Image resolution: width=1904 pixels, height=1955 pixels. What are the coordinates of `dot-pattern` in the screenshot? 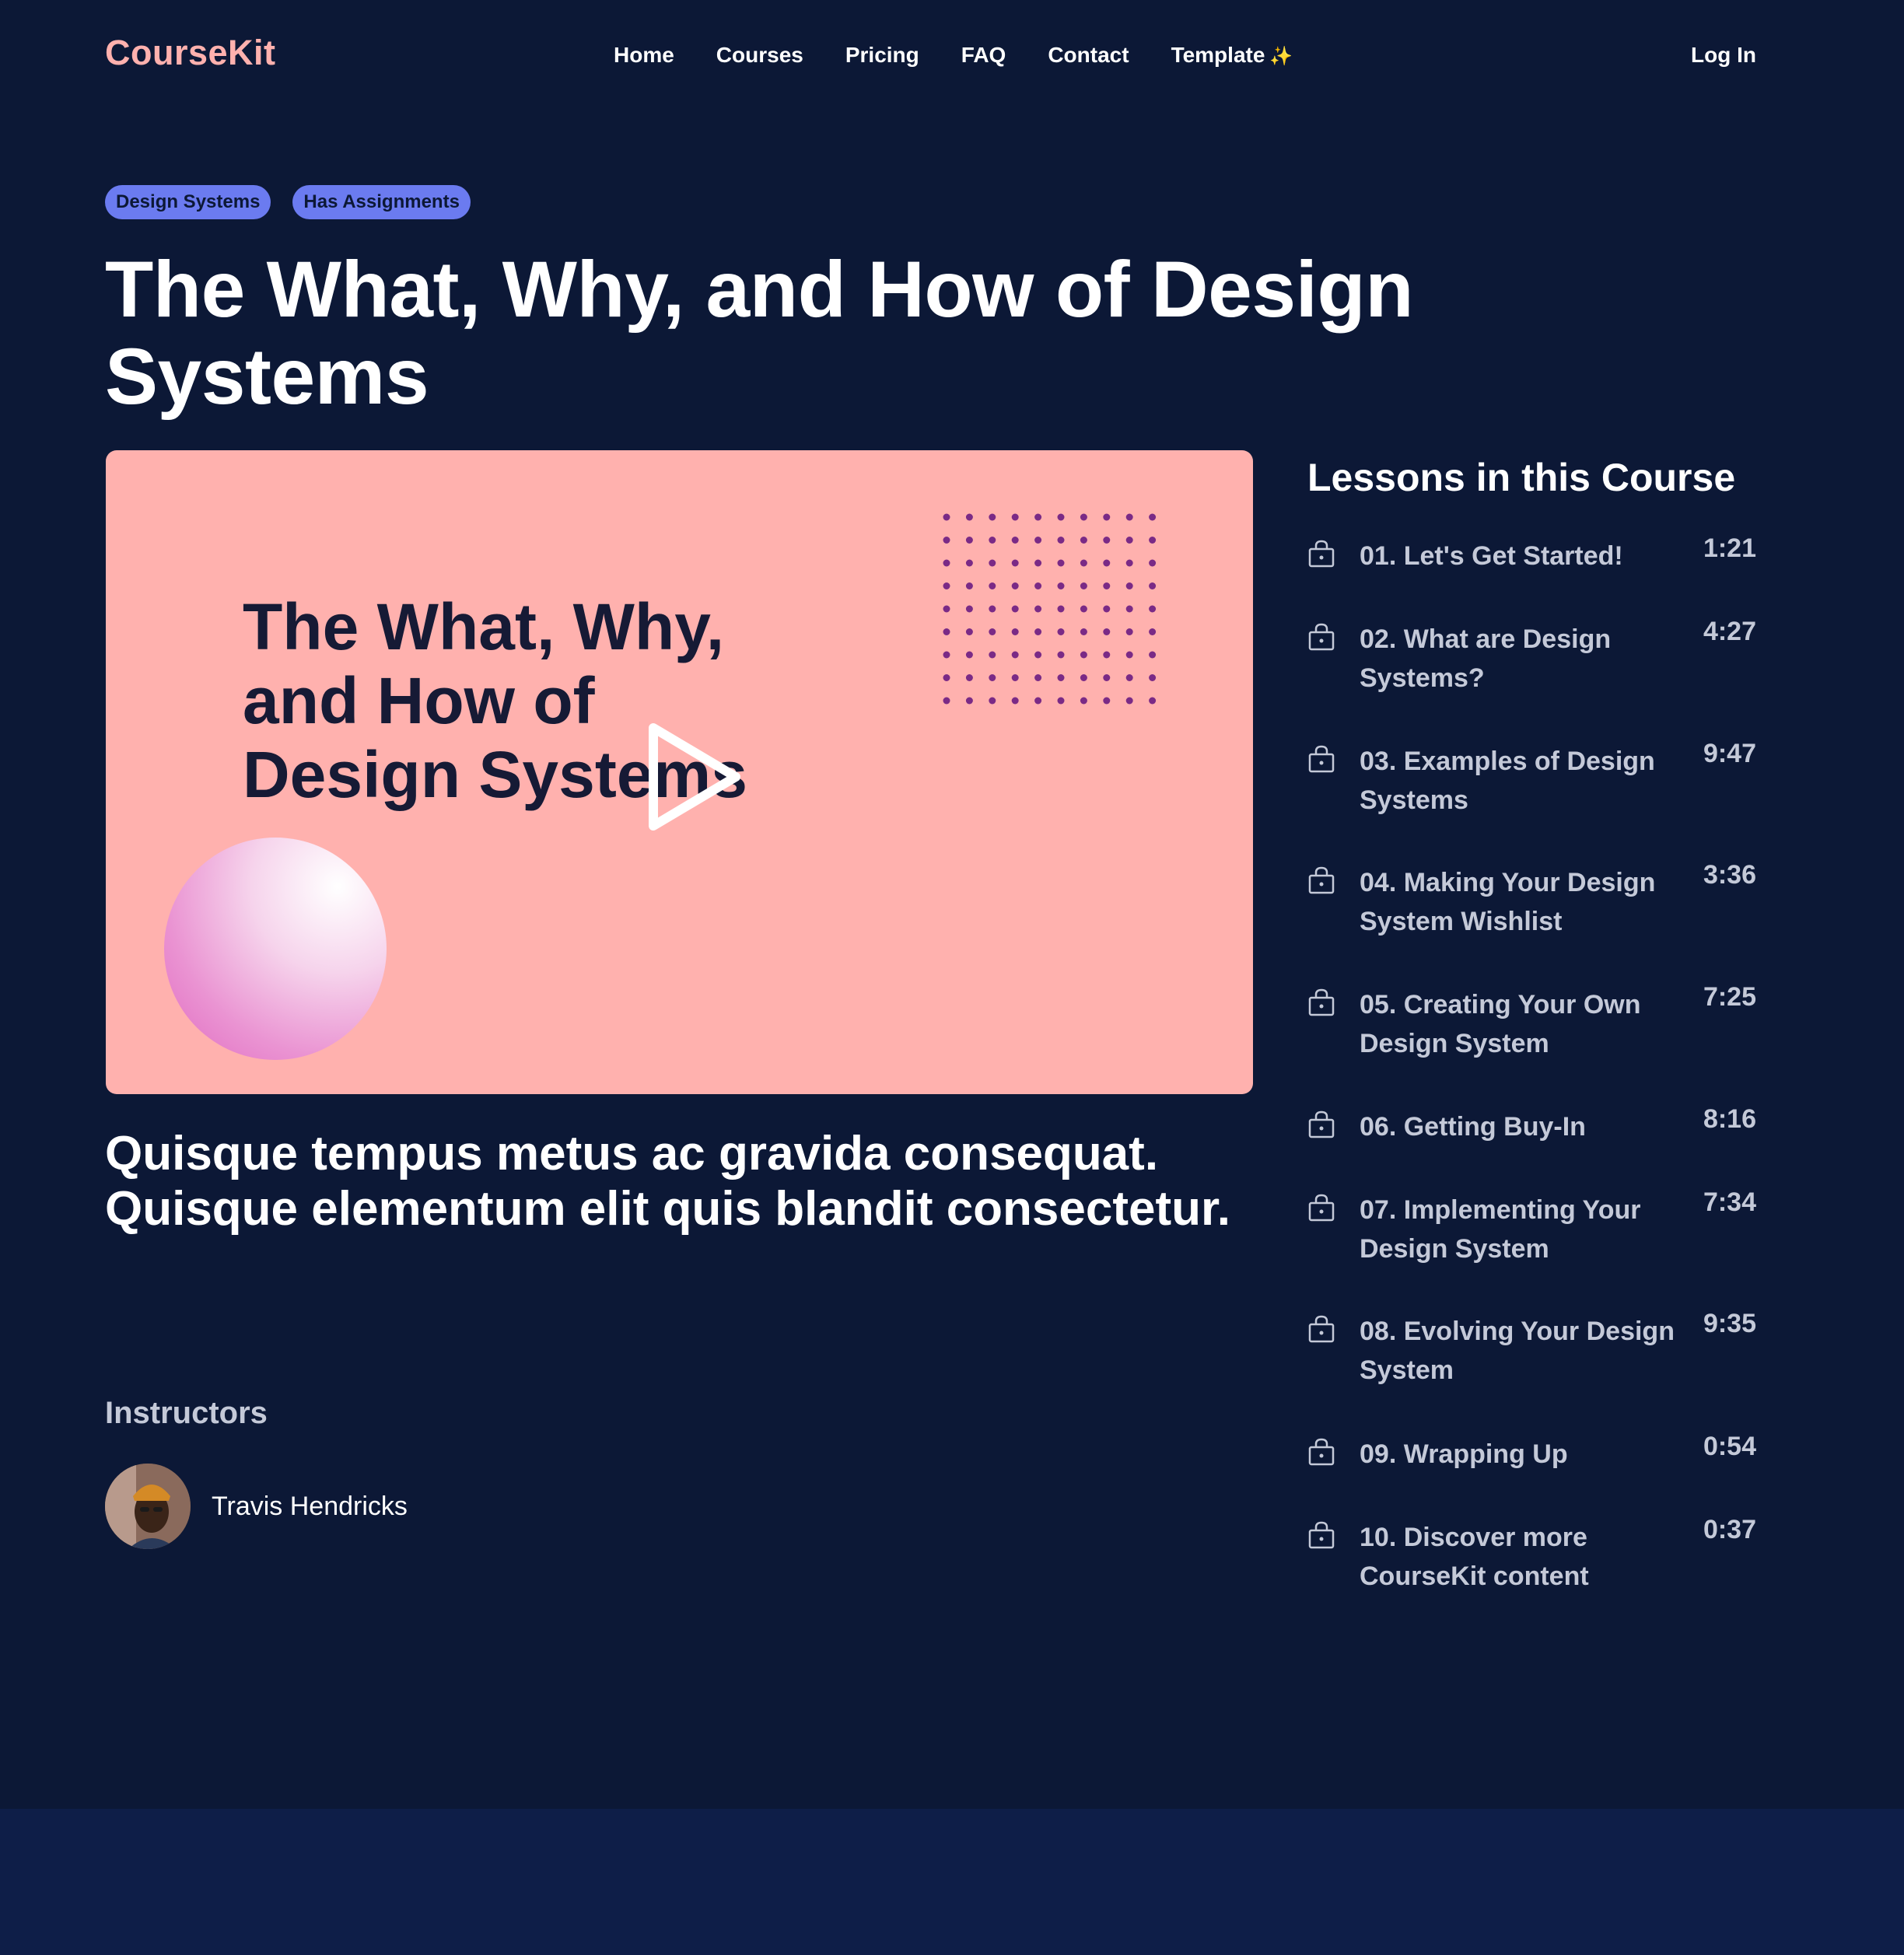 It's located at (1050, 609).